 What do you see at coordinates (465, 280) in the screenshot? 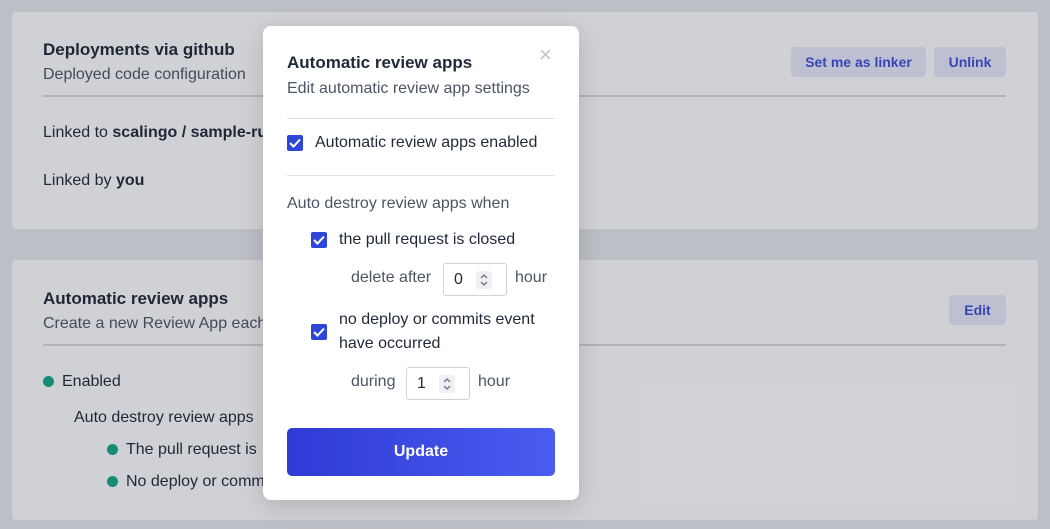
I see `delete-after-input` at bounding box center [465, 280].